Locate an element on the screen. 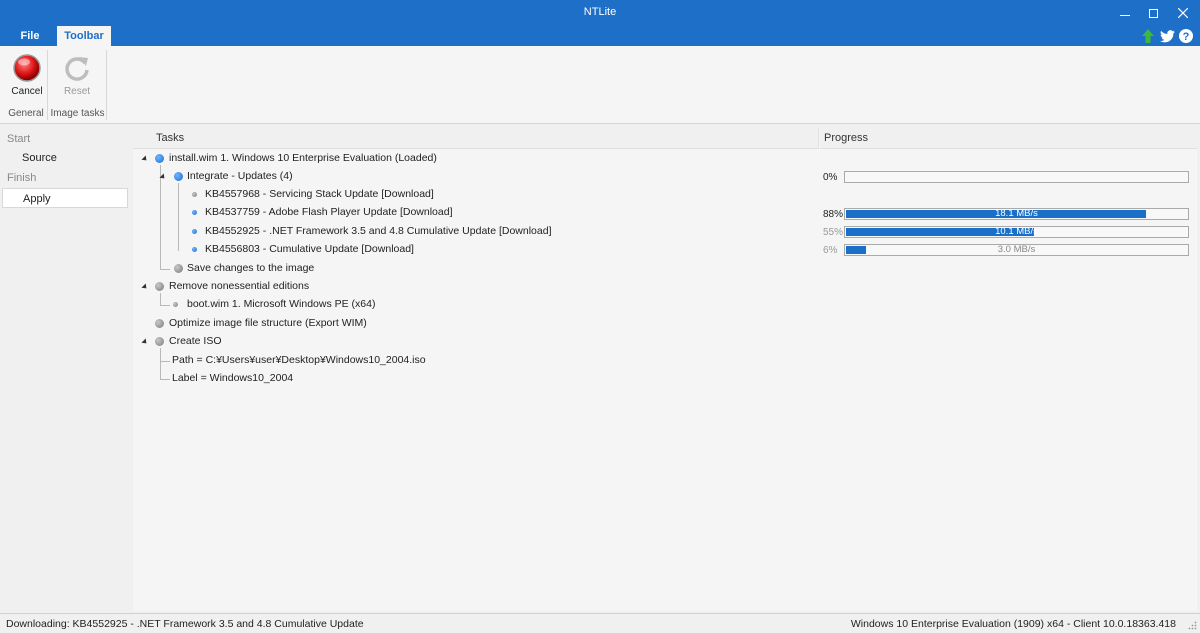 The width and height of the screenshot is (1200, 633). sidebar-item-source: Source is located at coordinates (65, 158).